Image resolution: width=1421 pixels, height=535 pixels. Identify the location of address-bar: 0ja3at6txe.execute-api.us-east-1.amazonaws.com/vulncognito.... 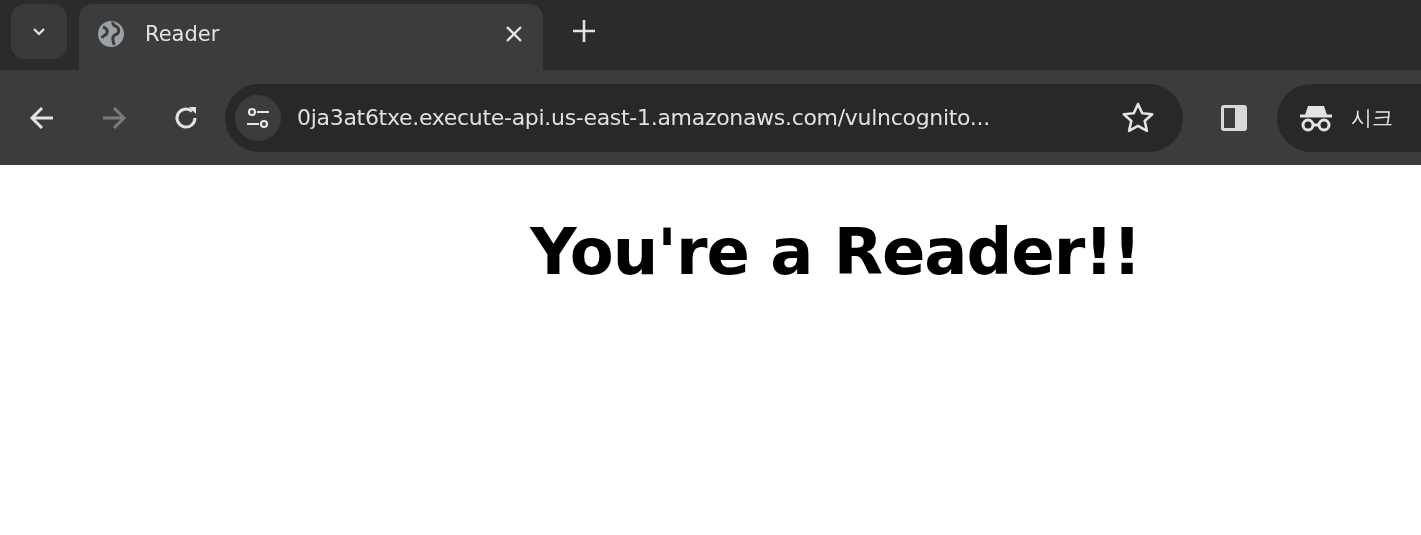
(704, 117).